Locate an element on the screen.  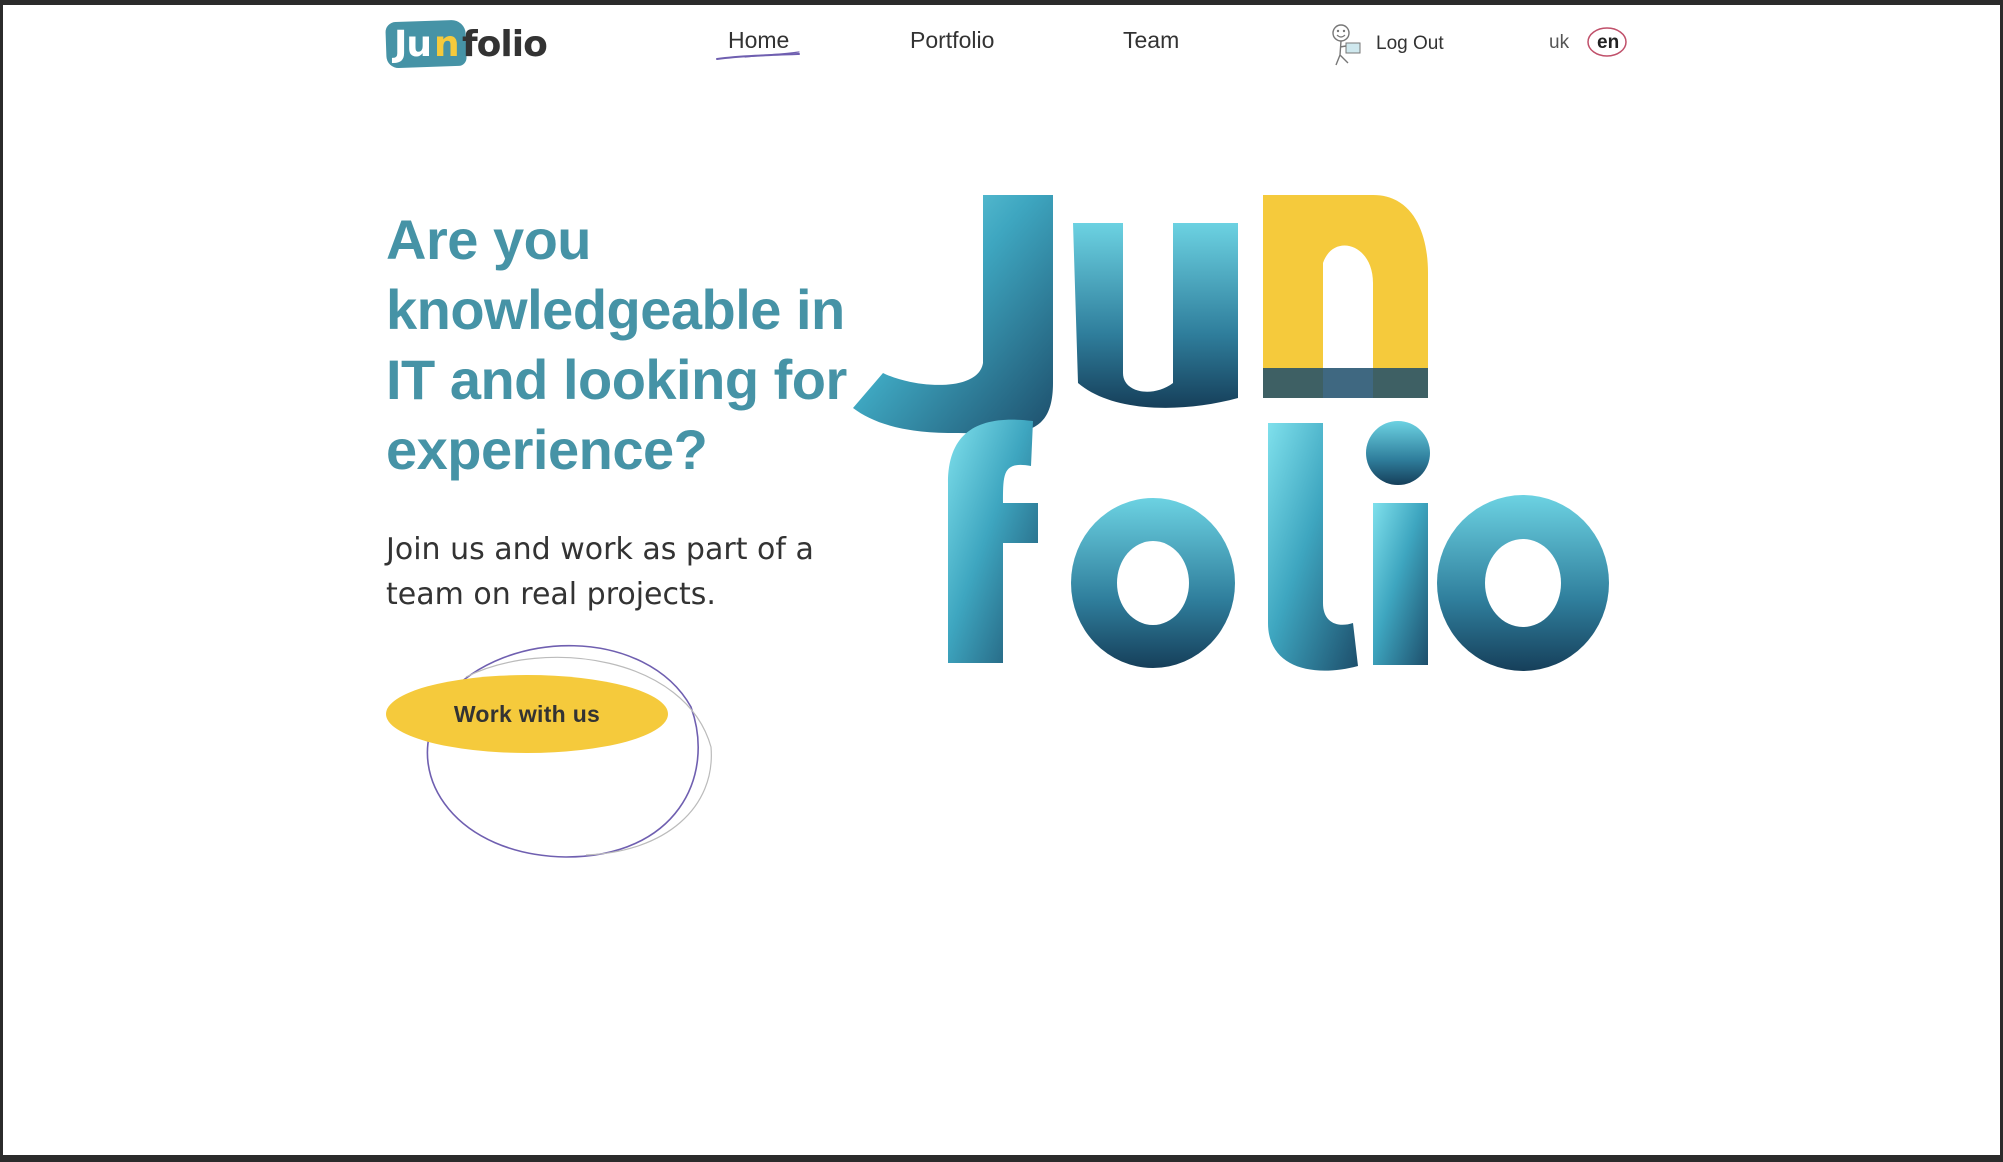
cta-area: Work with us is located at coordinates (556, 752).